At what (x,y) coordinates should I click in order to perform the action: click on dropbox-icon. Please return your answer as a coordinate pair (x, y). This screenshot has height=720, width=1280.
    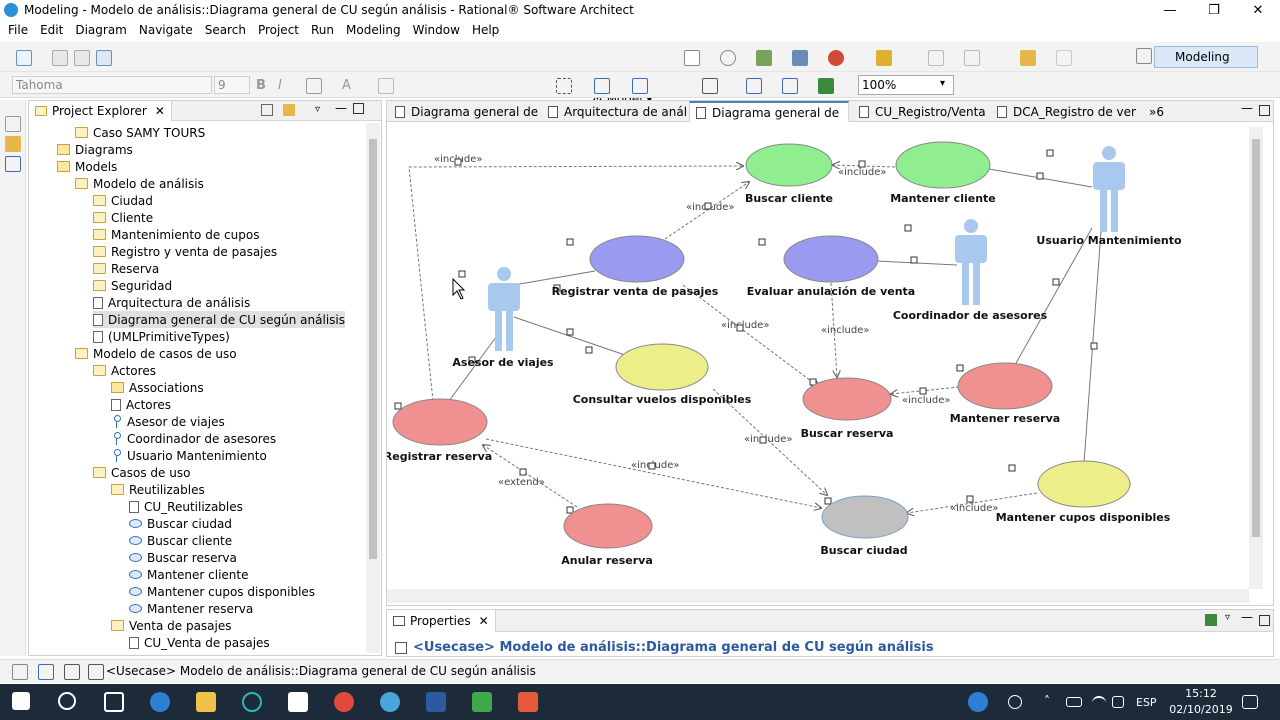
    Looking at the image, I should click on (298, 702).